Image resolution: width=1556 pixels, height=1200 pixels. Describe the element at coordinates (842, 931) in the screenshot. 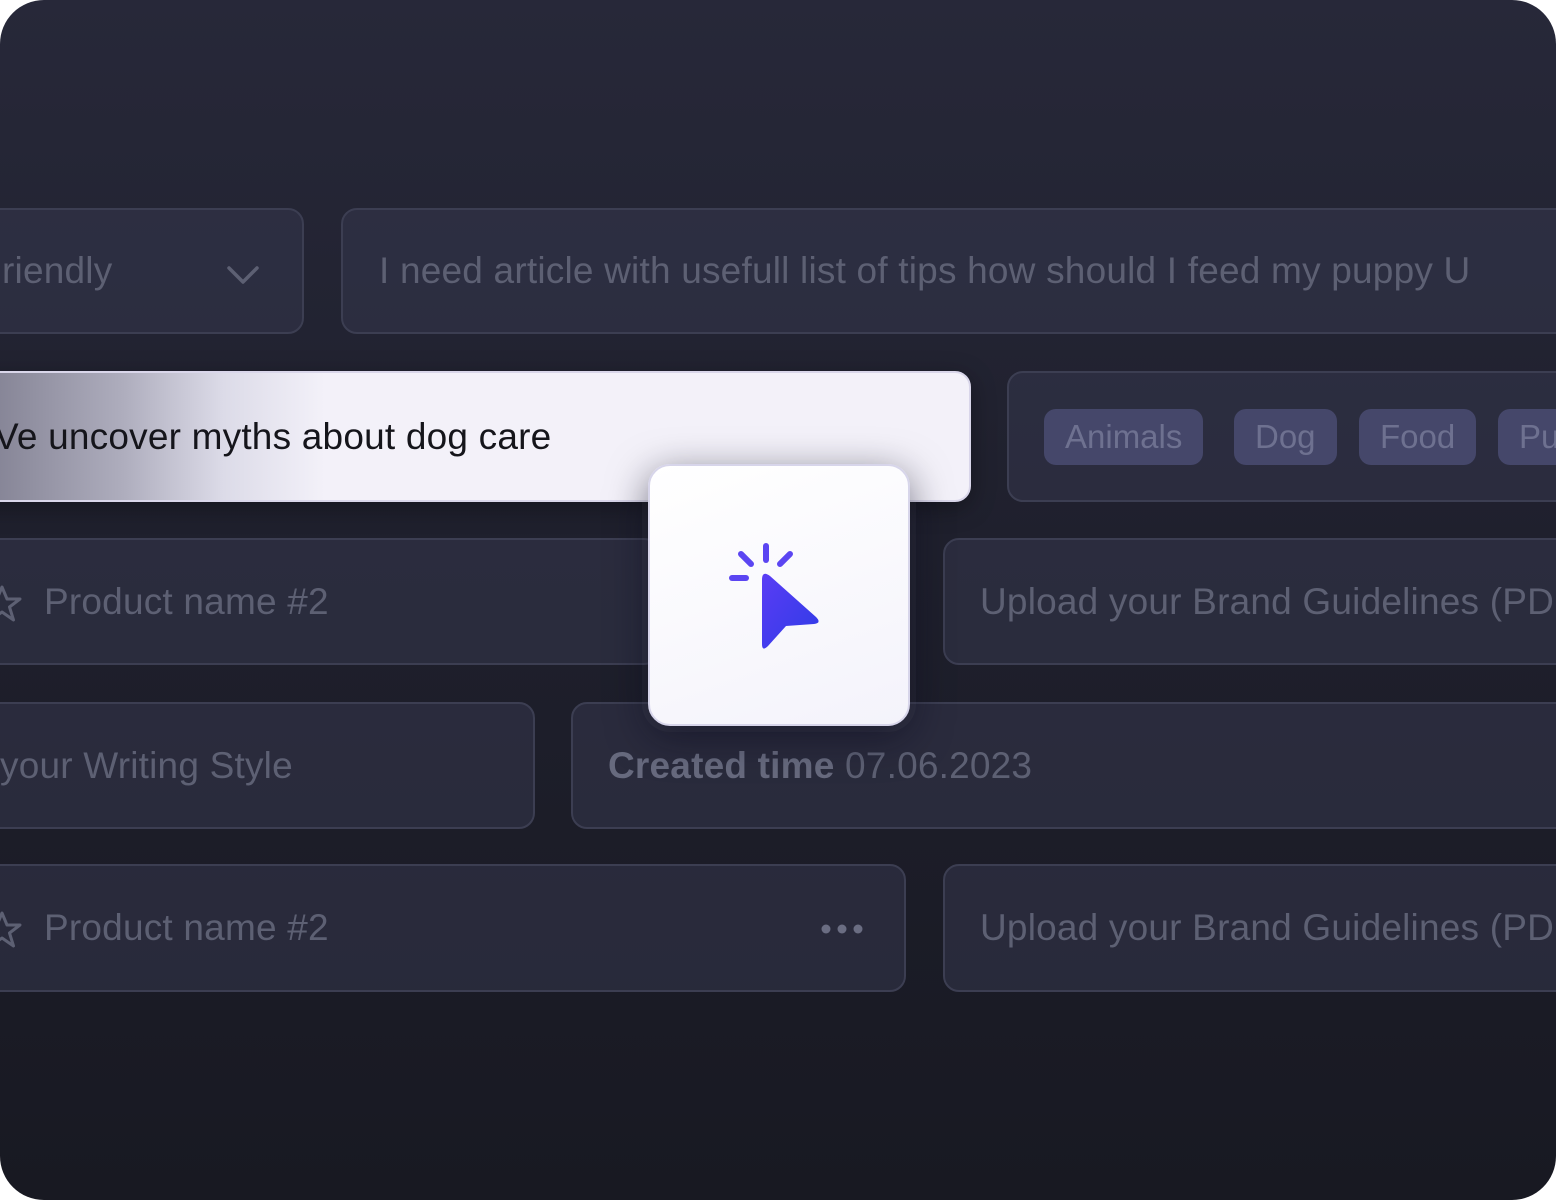

I see `more-horizontal-icon` at that location.